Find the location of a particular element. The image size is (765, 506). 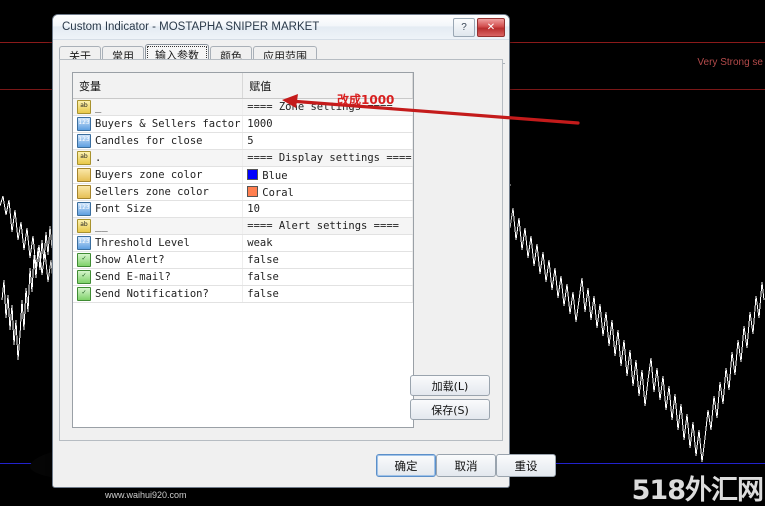

parameter-value-cell: 1000 is located at coordinates (327, 124).